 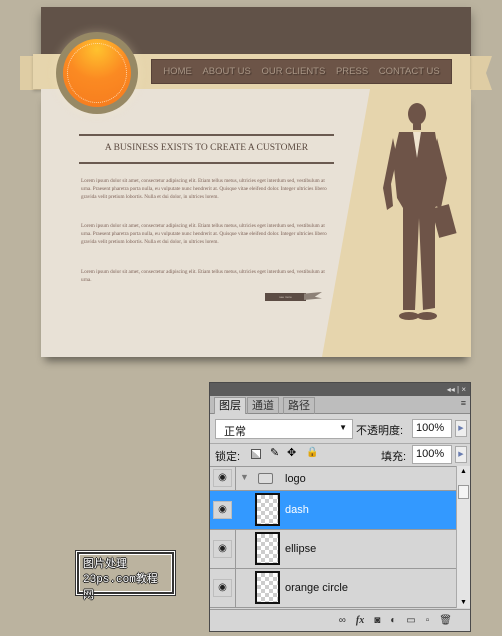 I want to click on panel-toolbar: ∞ fx ◙ ◐ ▭ ▫ 🗑, so click(x=340, y=620).